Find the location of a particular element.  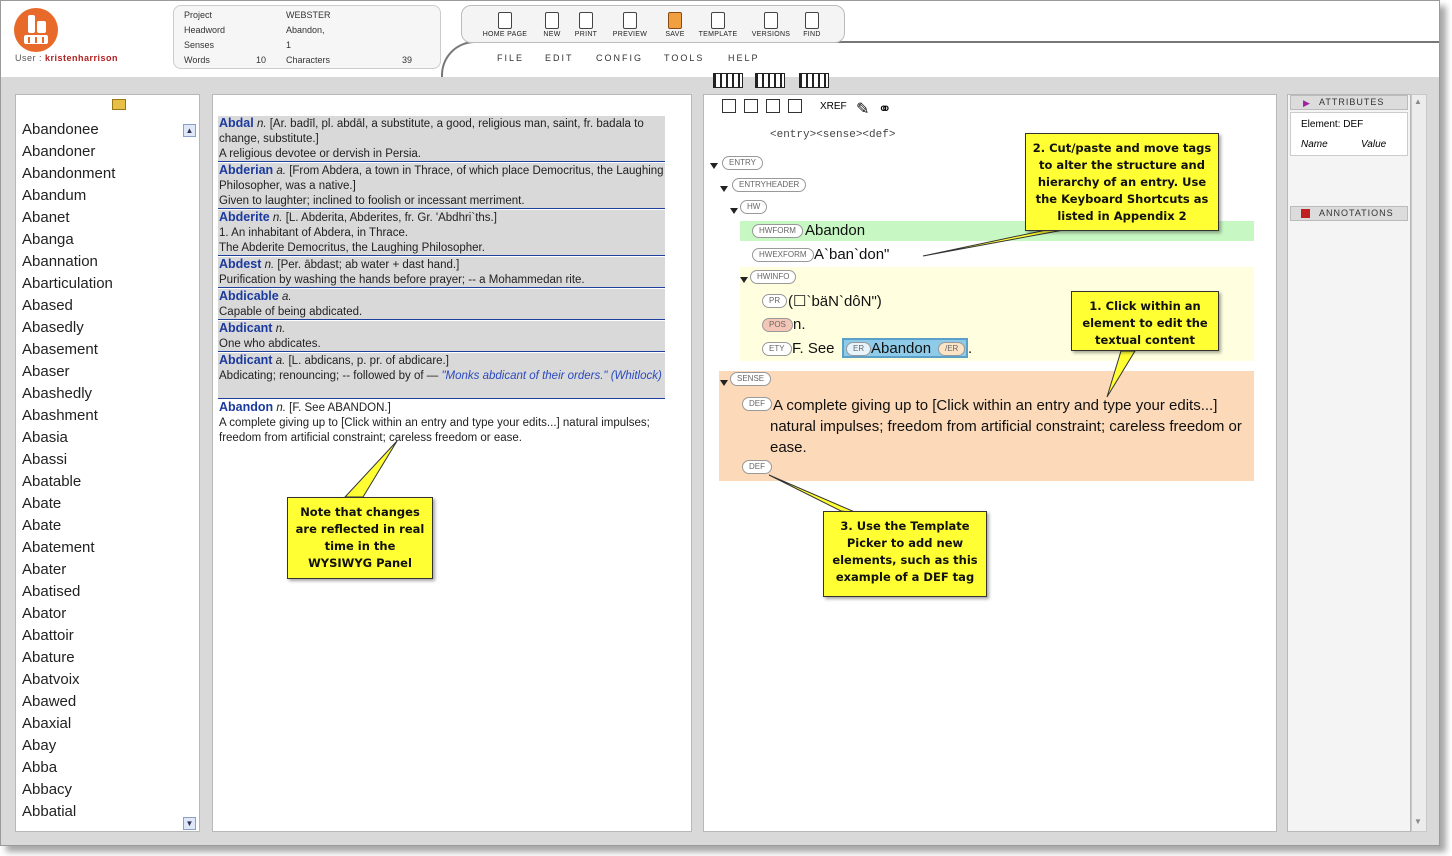

hwexform-text: A`ban`don" is located at coordinates (851, 254).